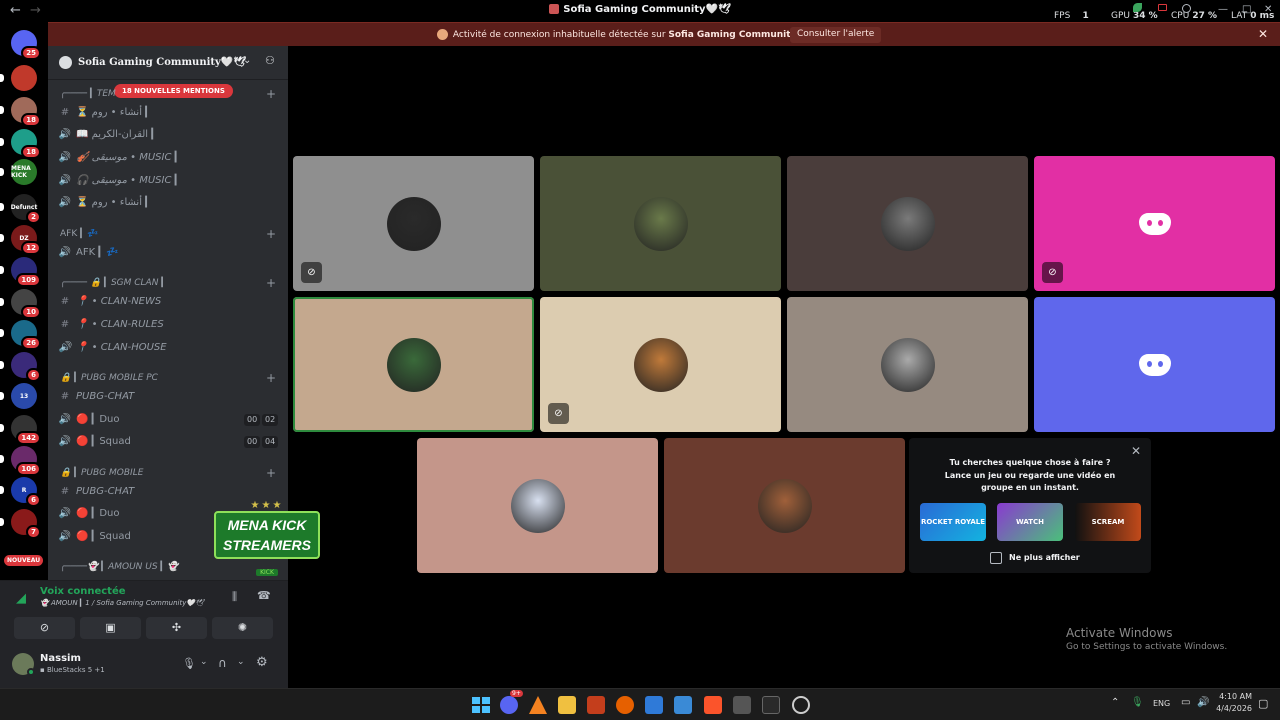 This screenshot has height=720, width=1280. Describe the element at coordinates (44, 628) in the screenshot. I see `toggle-camera-button: ⊘` at that location.